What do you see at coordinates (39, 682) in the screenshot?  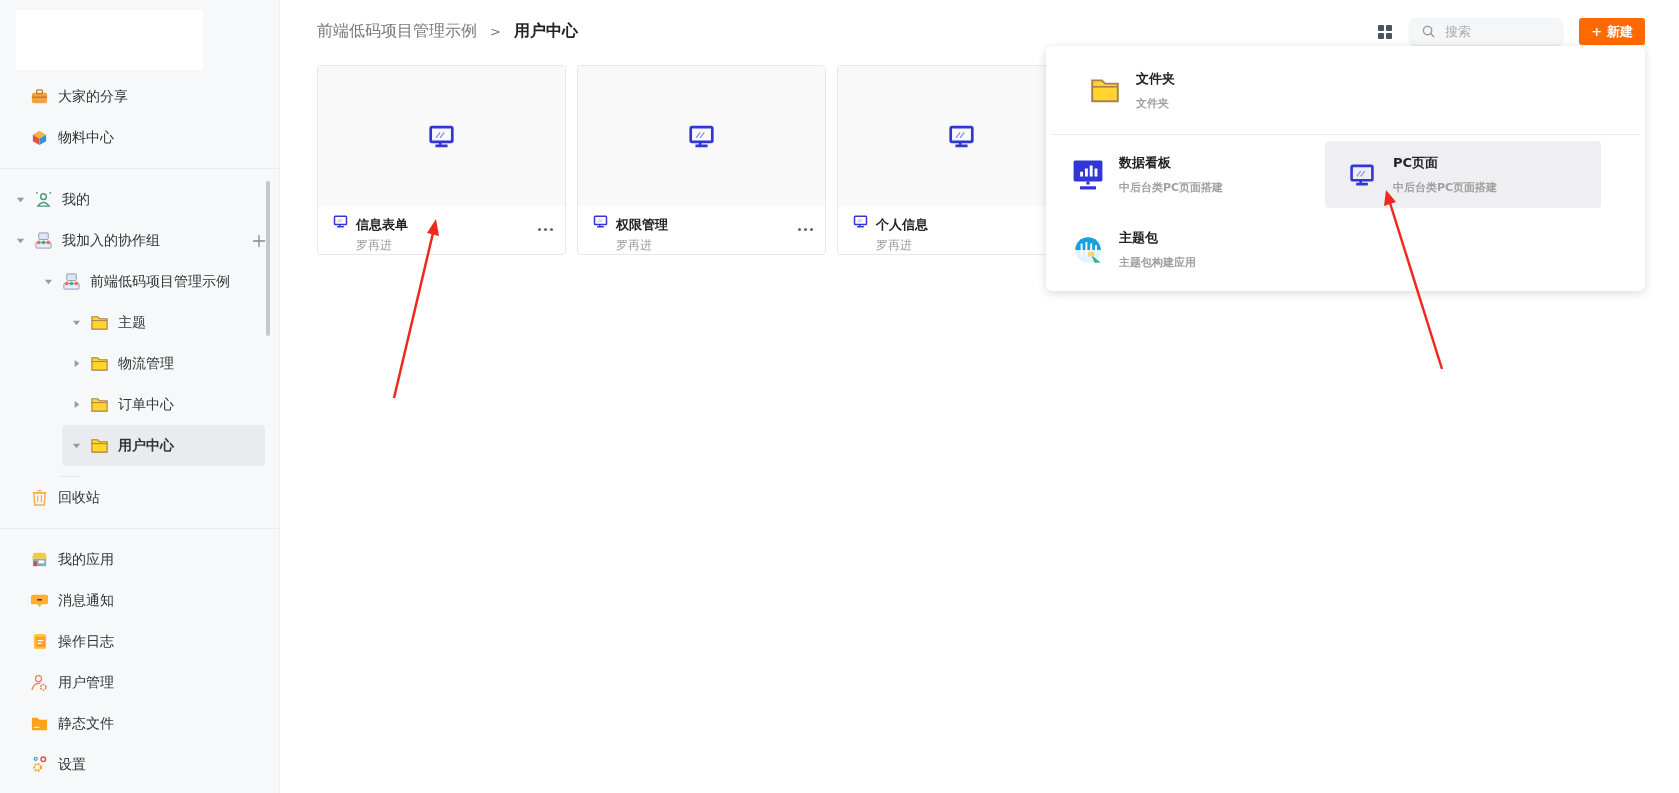 I see `user-gear-icon` at bounding box center [39, 682].